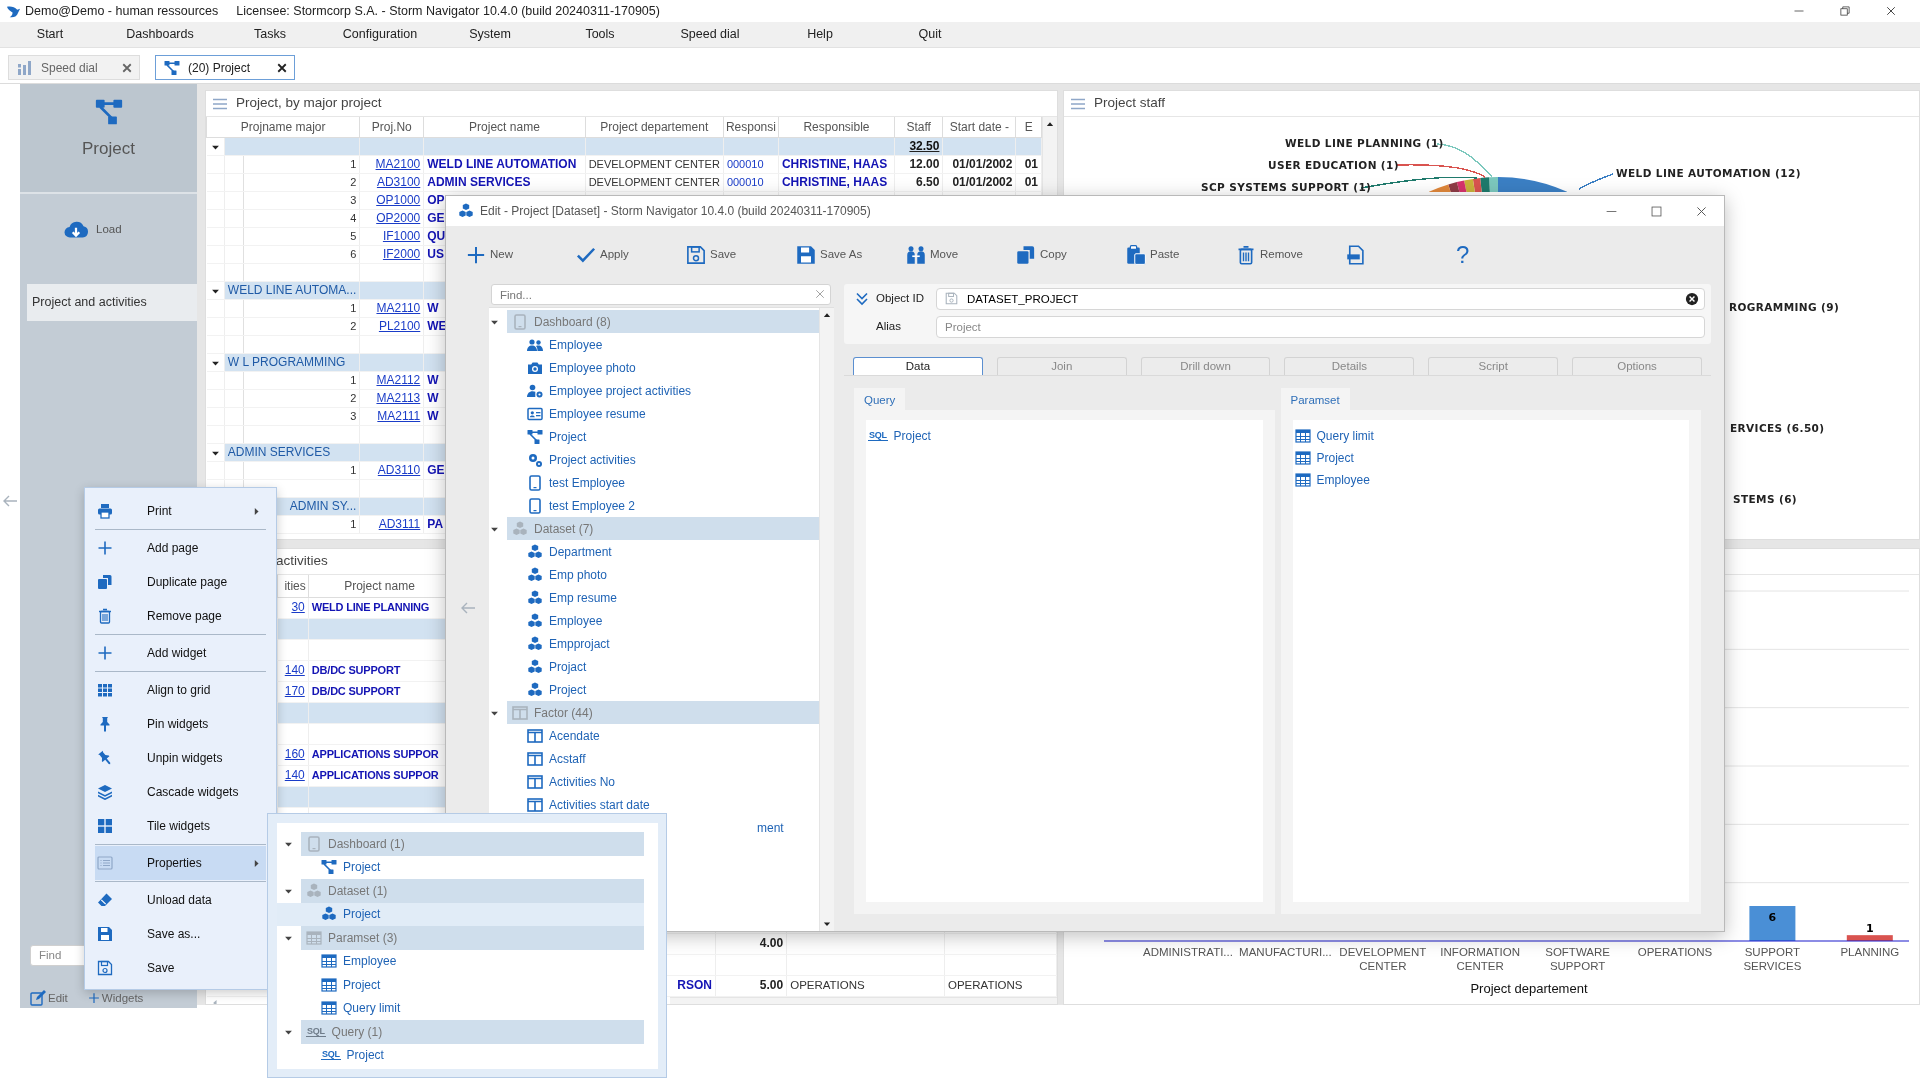 The width and height of the screenshot is (1920, 1080). What do you see at coordinates (398, 182) in the screenshot?
I see `project-link: AD3100` at bounding box center [398, 182].